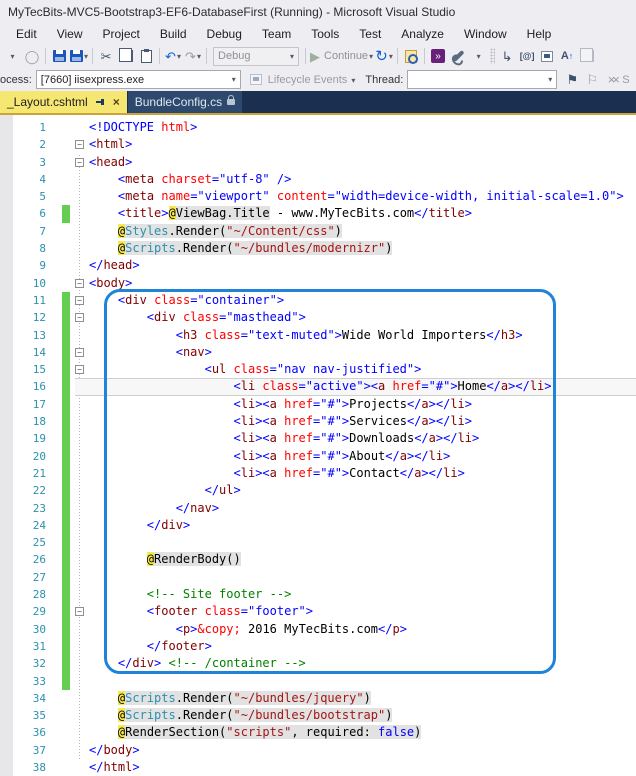  Describe the element at coordinates (116, 102) in the screenshot. I see `close-icon: ×` at that location.